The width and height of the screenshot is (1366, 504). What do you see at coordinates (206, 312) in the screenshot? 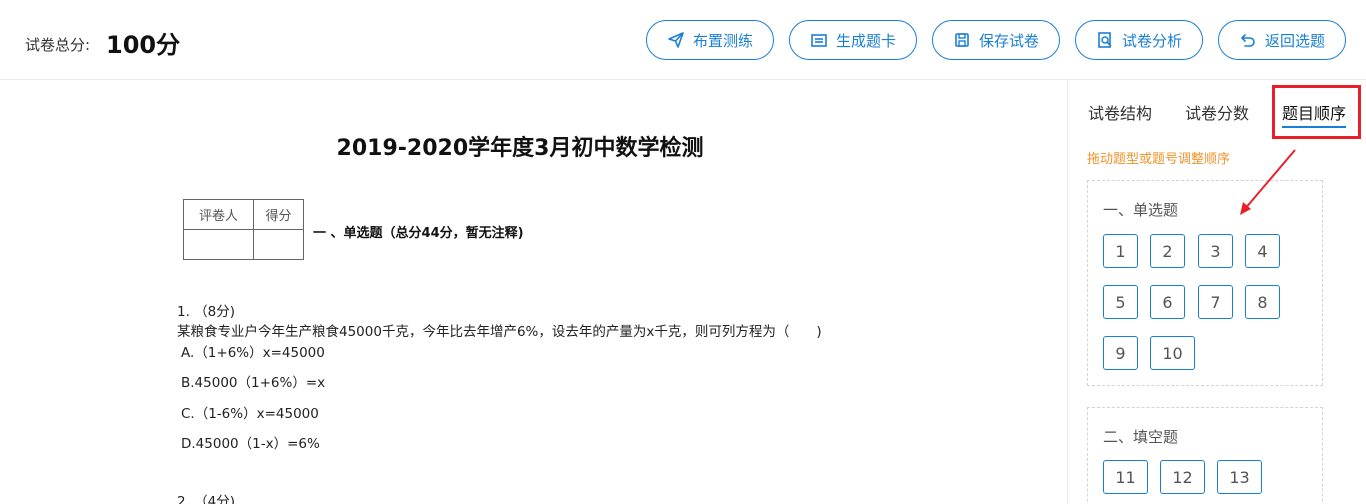
I see `question-1-head: 1. （8分)` at bounding box center [206, 312].